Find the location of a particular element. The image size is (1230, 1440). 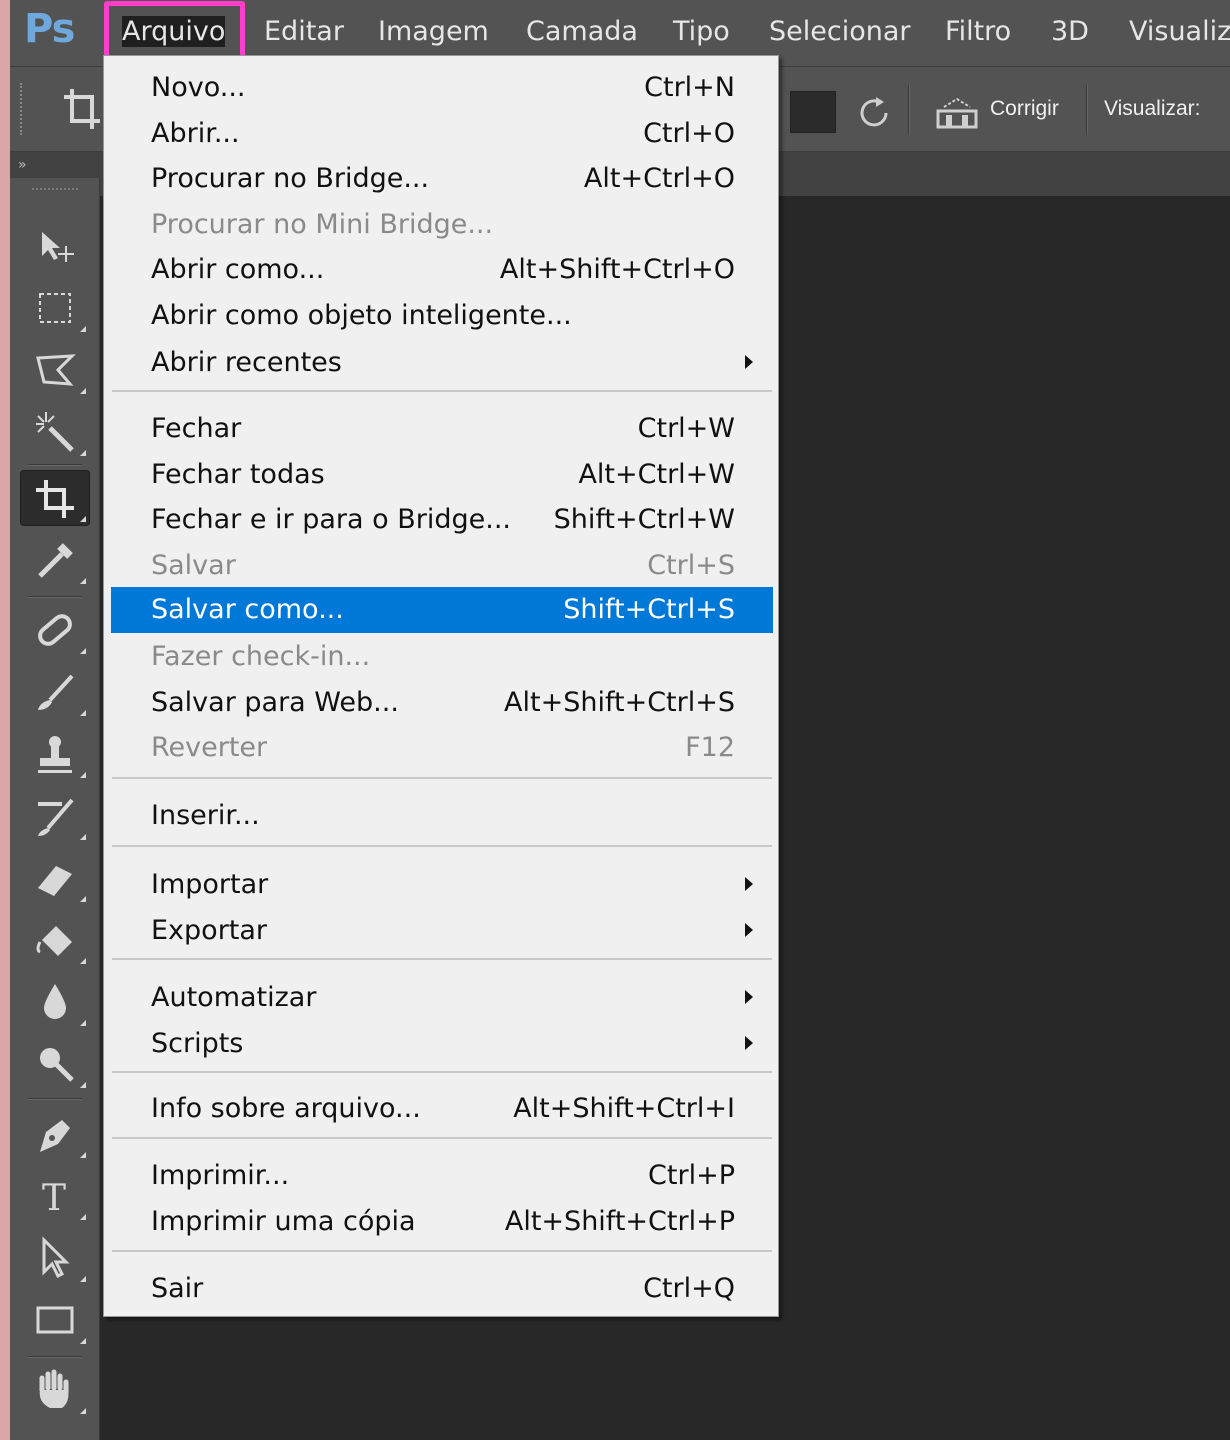

options-grip is located at coordinates (22, 109).